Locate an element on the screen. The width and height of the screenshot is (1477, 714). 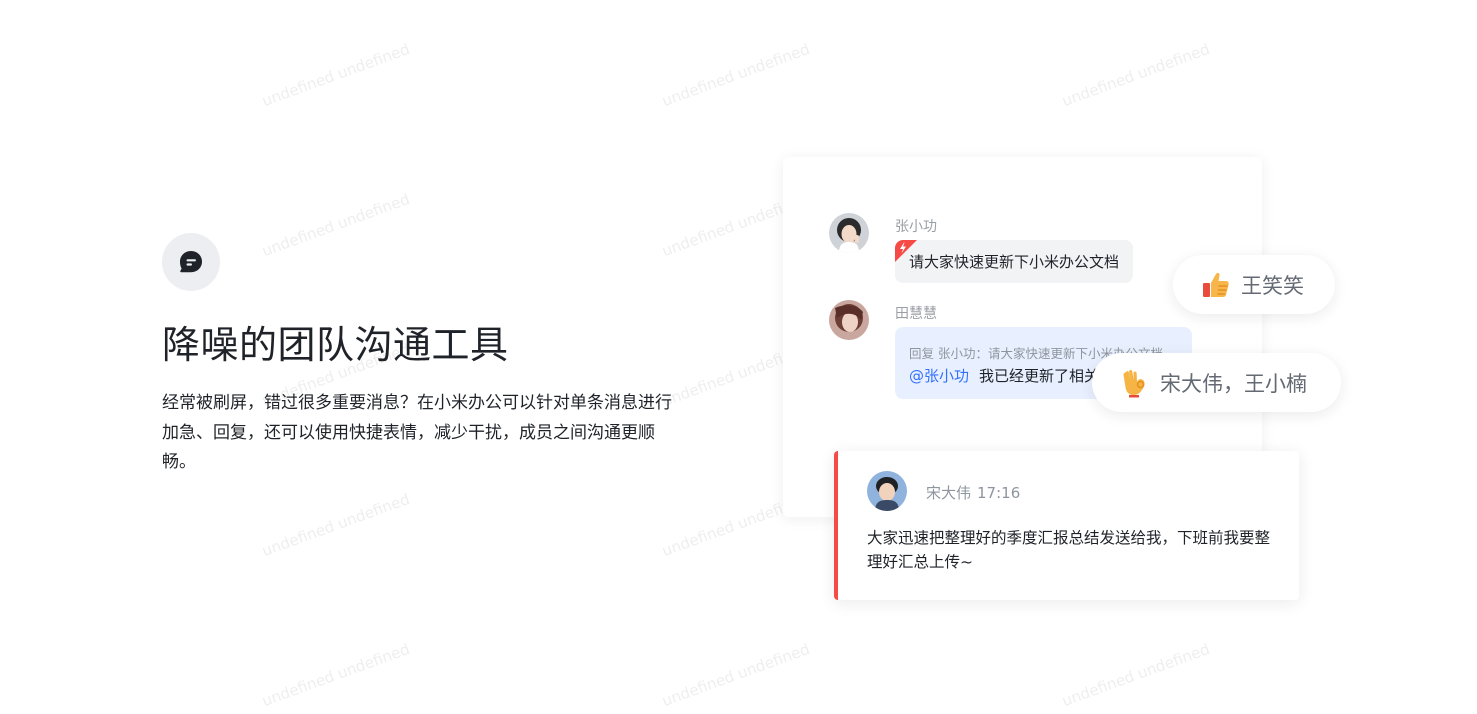
reaction-users: 王笑笑 is located at coordinates (1272, 285).